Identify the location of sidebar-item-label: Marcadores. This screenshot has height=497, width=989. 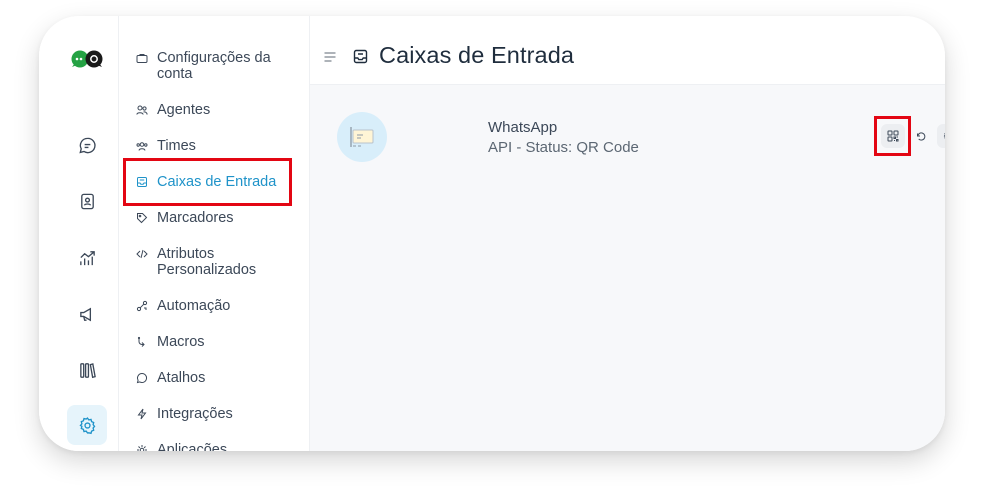
(195, 218).